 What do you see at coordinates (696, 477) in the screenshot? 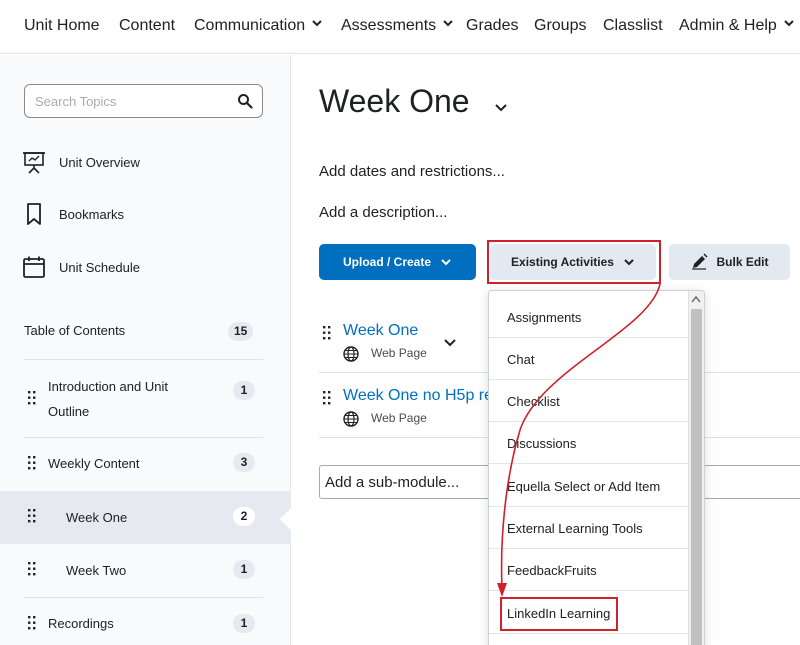
I see `scrollbar-thumb` at bounding box center [696, 477].